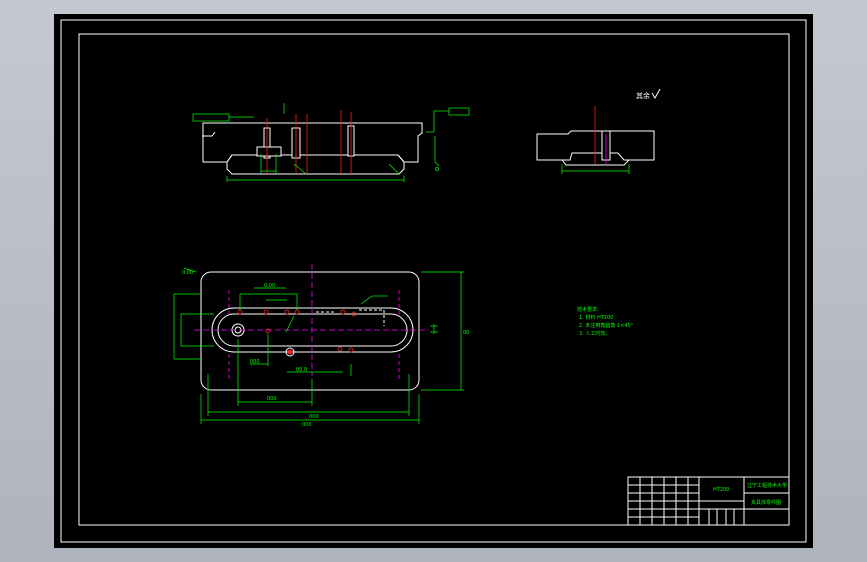 This screenshot has width=867, height=562. Describe the element at coordinates (708, 501) in the screenshot. I see `title-block: HT200 辽宁工程技术大学 夹具体零件图` at that location.